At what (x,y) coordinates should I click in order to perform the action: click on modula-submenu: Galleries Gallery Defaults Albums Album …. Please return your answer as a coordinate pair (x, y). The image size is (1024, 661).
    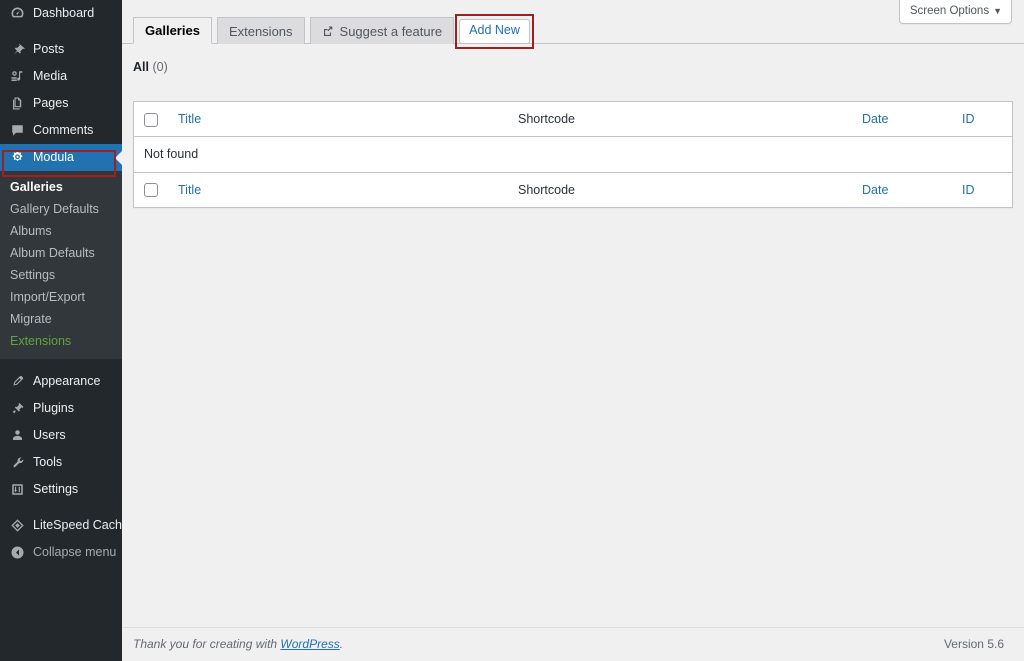
    Looking at the image, I should click on (61, 265).